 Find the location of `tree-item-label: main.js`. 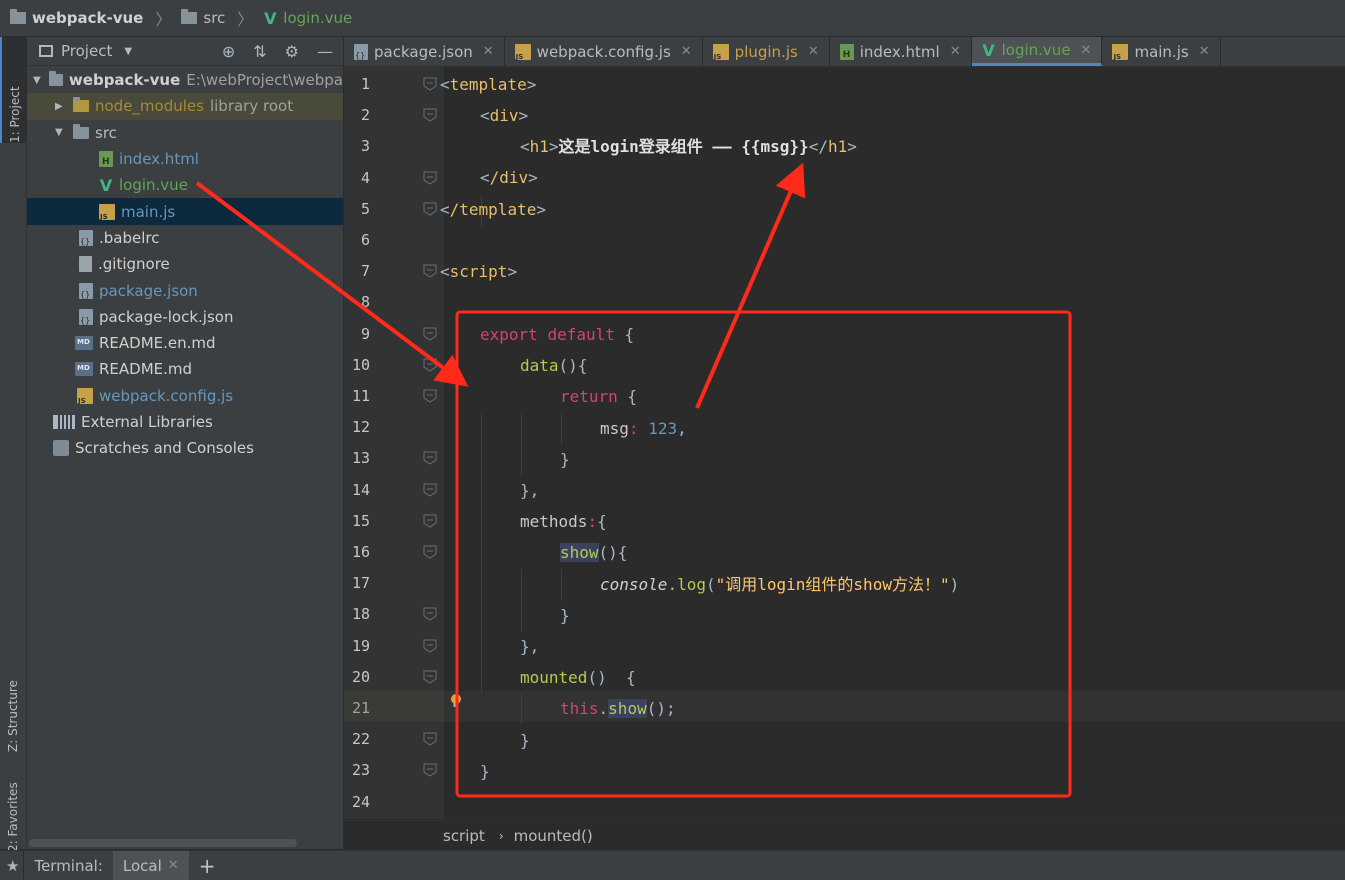

tree-item-label: main.js is located at coordinates (148, 211).